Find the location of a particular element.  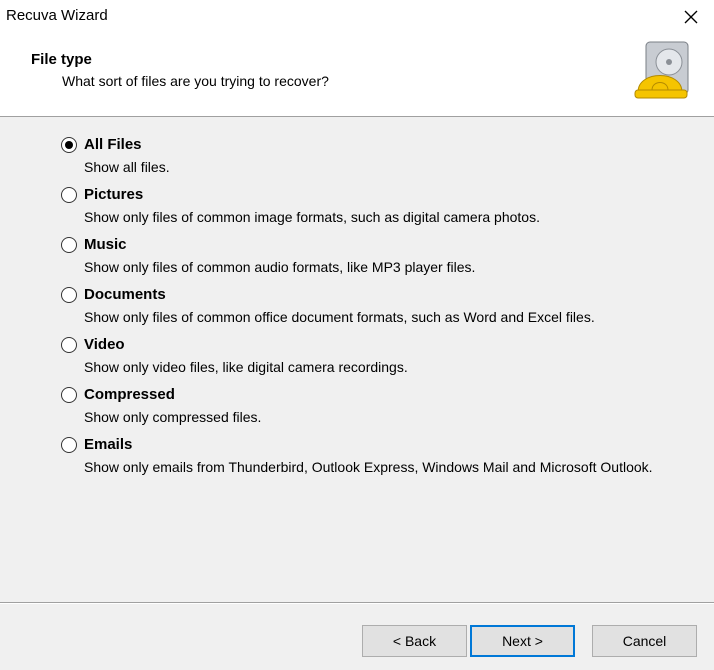

option-label: Music is located at coordinates (105, 245).